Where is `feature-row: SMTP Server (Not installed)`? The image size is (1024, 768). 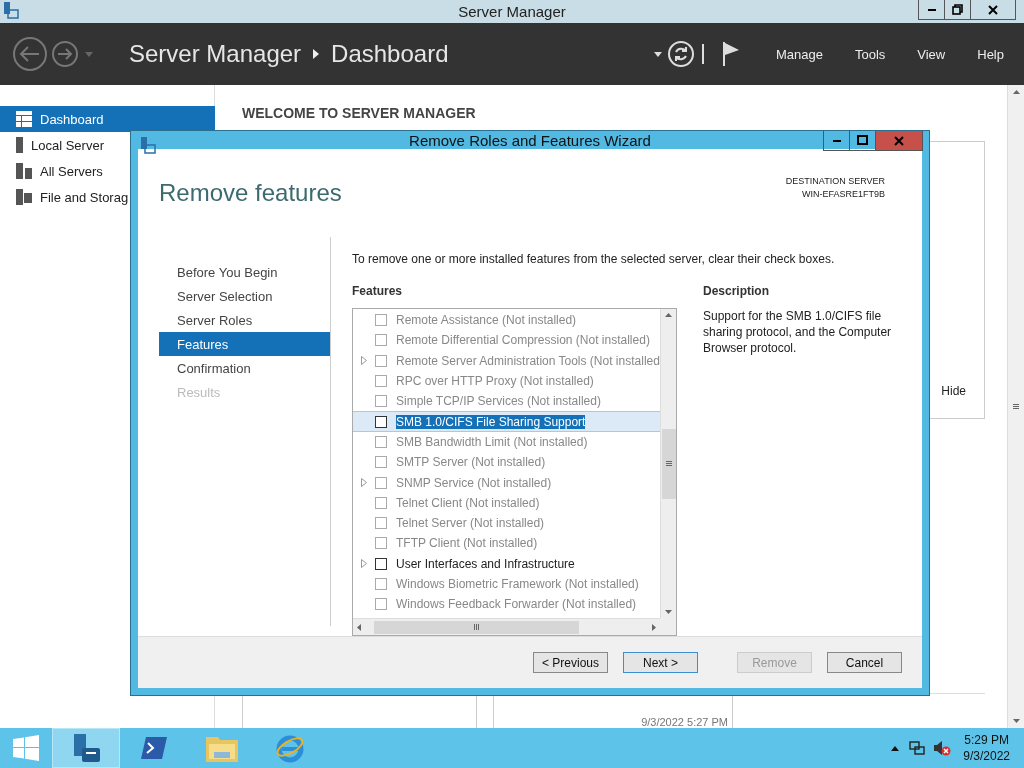 feature-row: SMTP Server (Not installed) is located at coordinates (506, 462).